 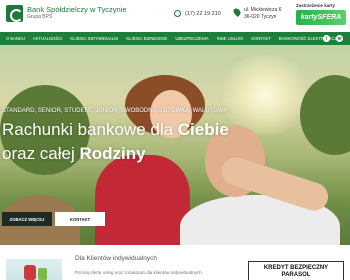 What do you see at coordinates (142, 200) in the screenshot?
I see `hero-girl-dress` at bounding box center [142, 200].